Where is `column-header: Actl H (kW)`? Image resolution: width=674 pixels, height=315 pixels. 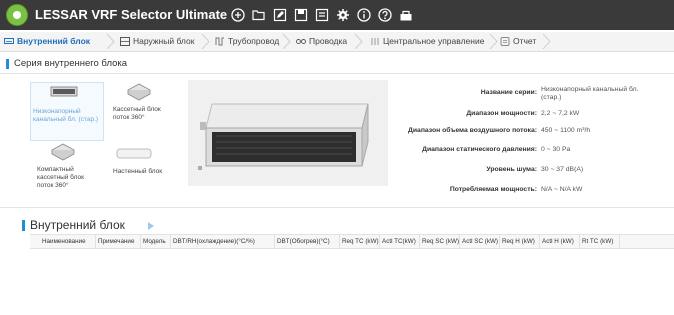
column-header: Actl H (kW) is located at coordinates (560, 241).